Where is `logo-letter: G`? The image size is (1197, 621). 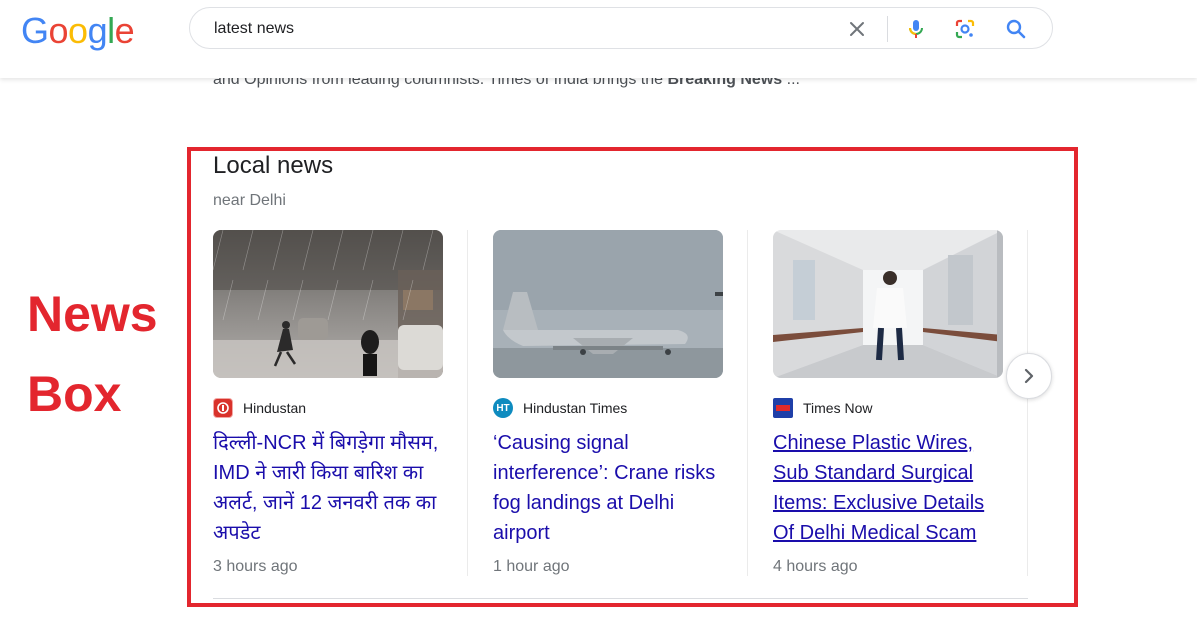
logo-letter: G is located at coordinates (35, 30).